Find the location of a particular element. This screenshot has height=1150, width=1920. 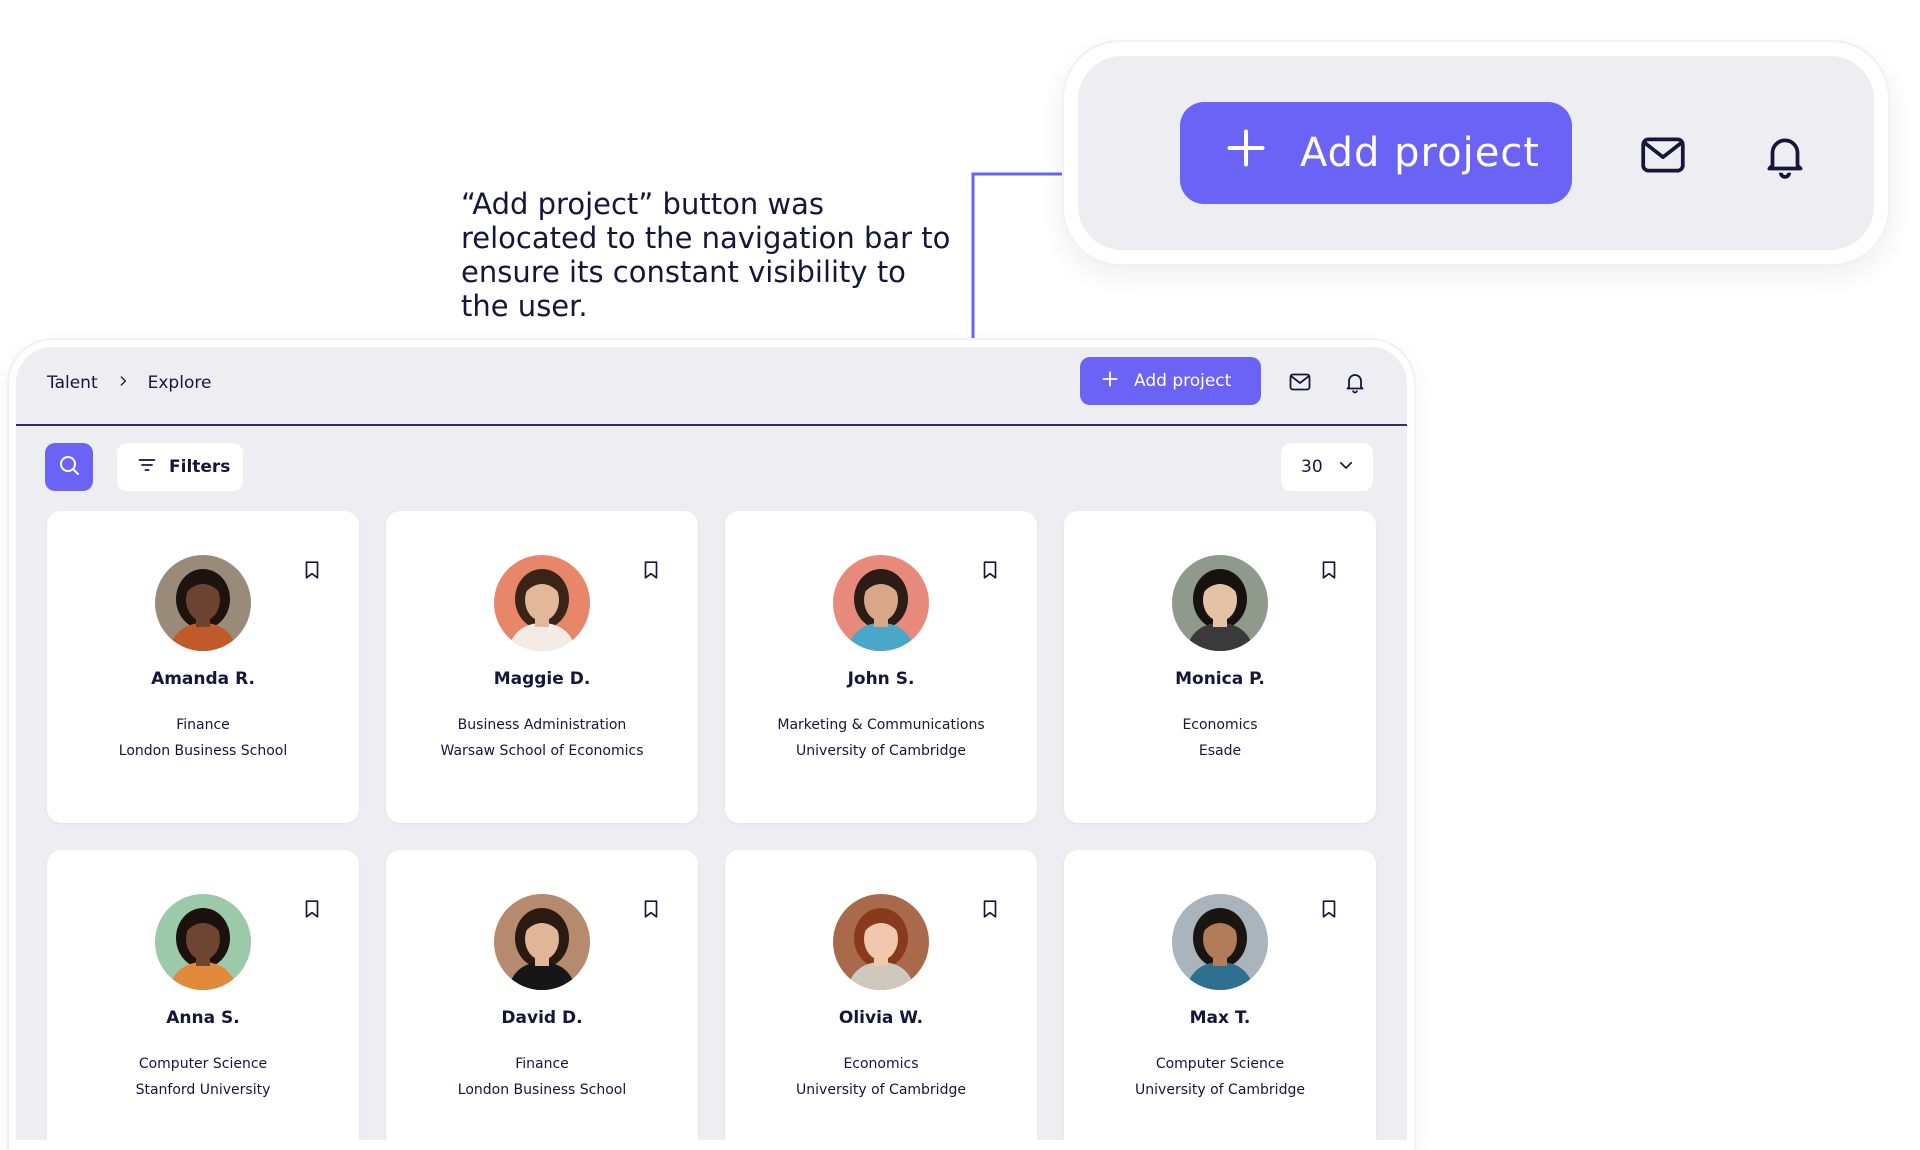

filter-icon is located at coordinates (147, 467).